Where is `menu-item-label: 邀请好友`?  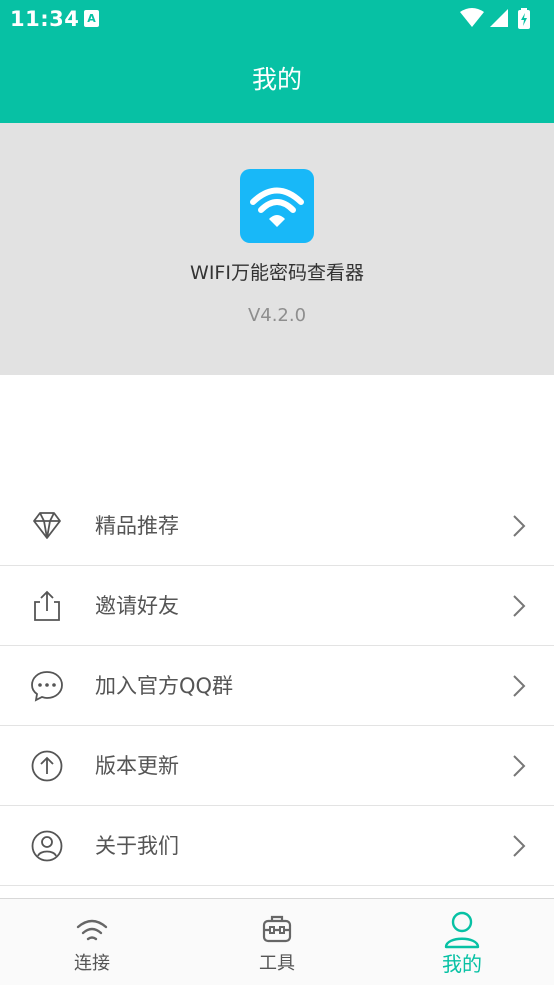 menu-item-label: 邀请好友 is located at coordinates (137, 606).